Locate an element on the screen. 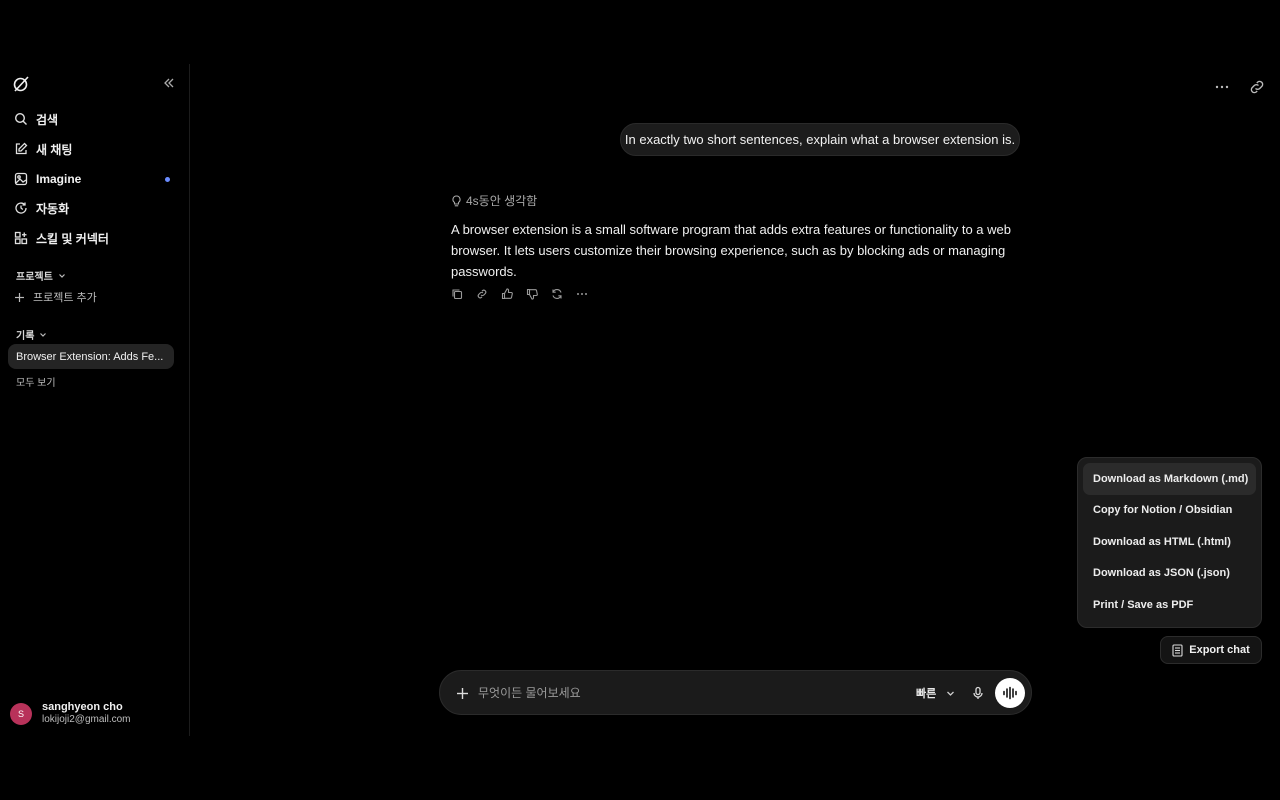 The width and height of the screenshot is (1280, 800). nav-search: 검색 is located at coordinates (91, 119).